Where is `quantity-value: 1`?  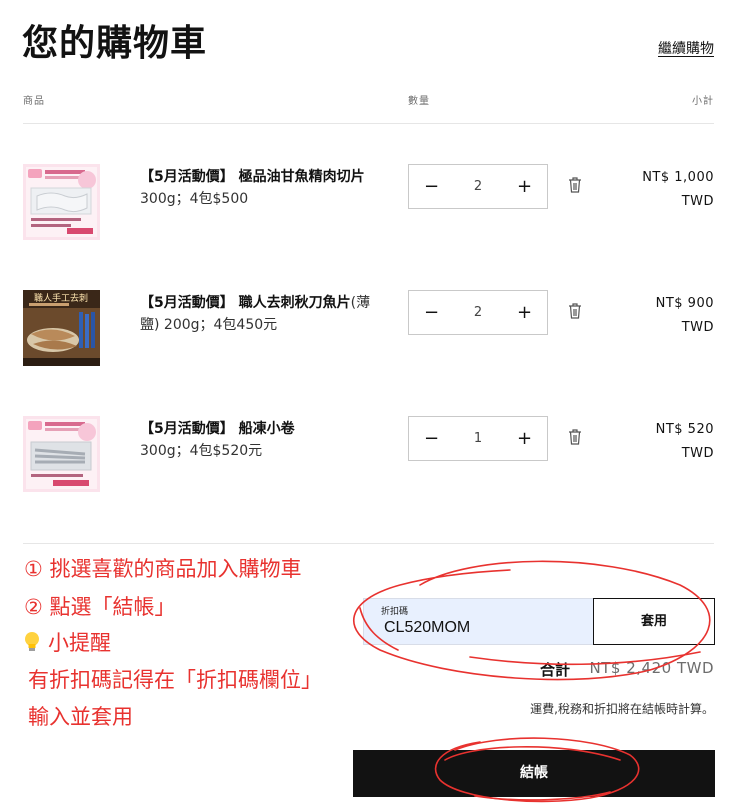 quantity-value: 1 is located at coordinates (478, 438).